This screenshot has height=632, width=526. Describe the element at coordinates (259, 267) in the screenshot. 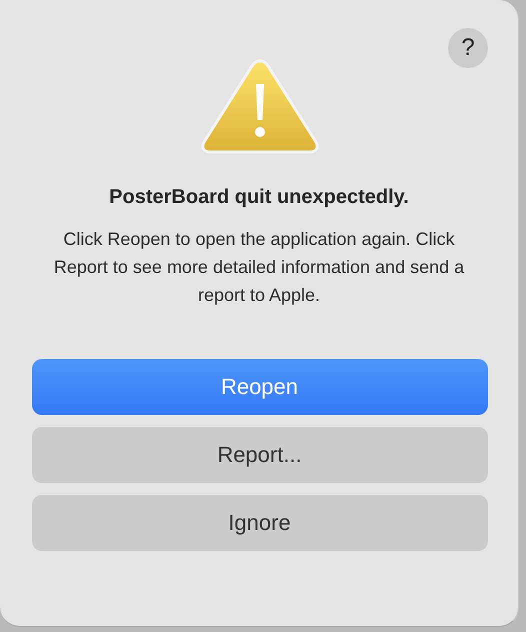

I see `alert-message: Click Reopen to open the application again. Click Report to see more detailed information and send a report to Apple.` at that location.